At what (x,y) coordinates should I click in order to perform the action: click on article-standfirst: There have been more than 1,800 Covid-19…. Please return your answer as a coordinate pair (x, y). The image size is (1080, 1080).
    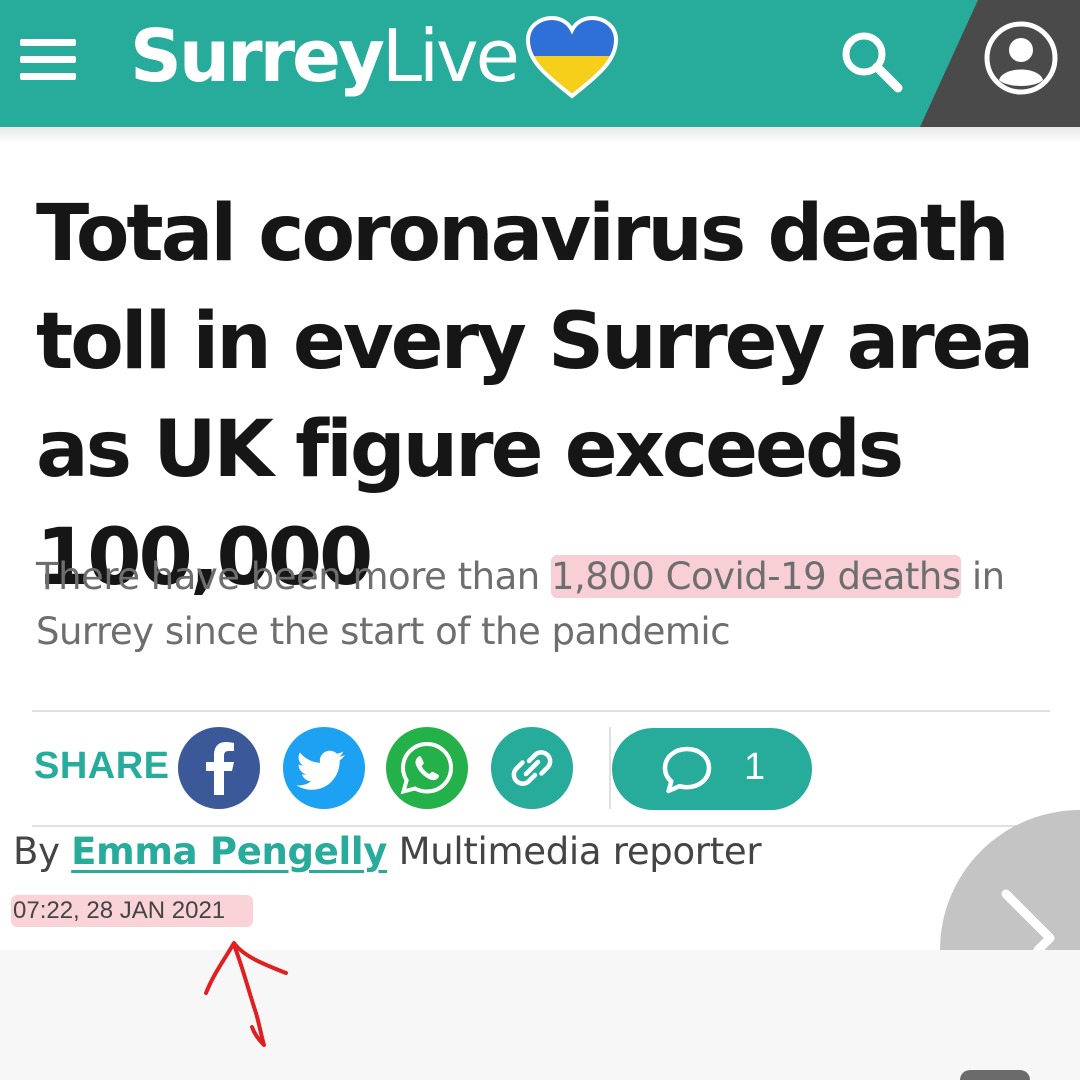
    Looking at the image, I should click on (536, 604).